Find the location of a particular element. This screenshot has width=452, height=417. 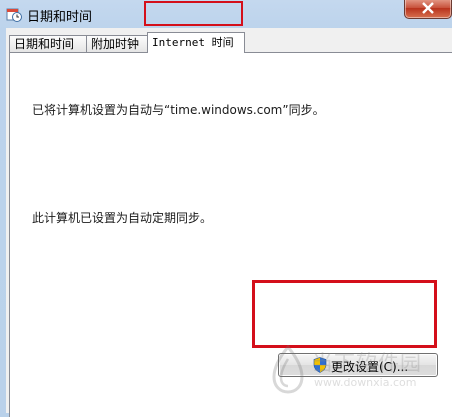

tab-additional-clocks: 附加时钟 is located at coordinates (117, 43).